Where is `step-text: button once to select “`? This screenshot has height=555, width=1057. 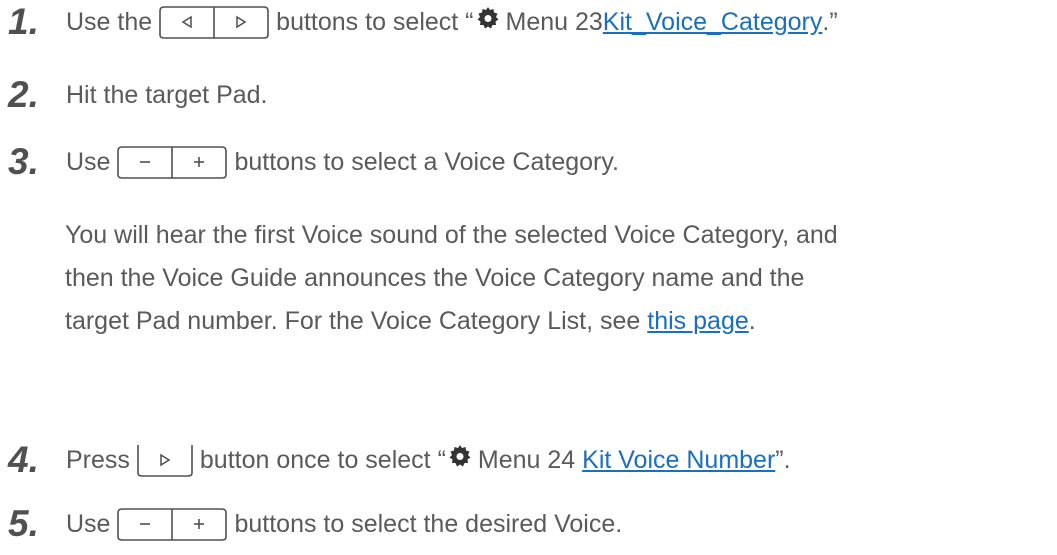
step-text: button once to select “ is located at coordinates (322, 460).